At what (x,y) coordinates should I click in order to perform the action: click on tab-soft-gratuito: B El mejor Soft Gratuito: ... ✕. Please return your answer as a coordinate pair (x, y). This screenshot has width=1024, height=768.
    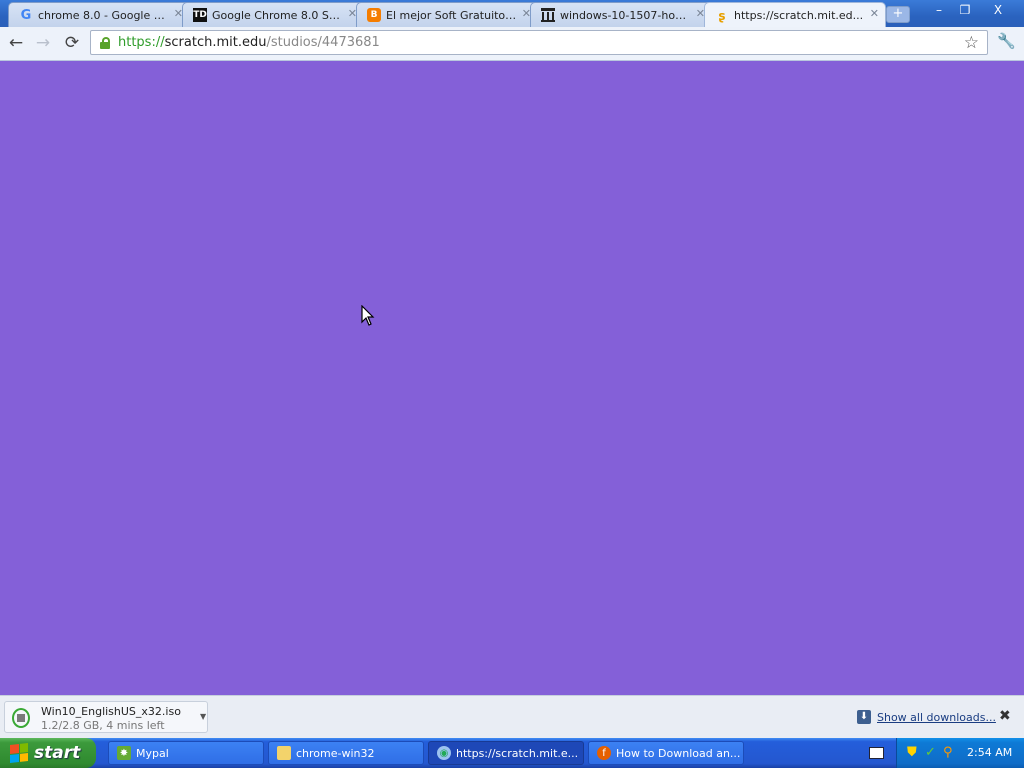
    Looking at the image, I should click on (447, 14).